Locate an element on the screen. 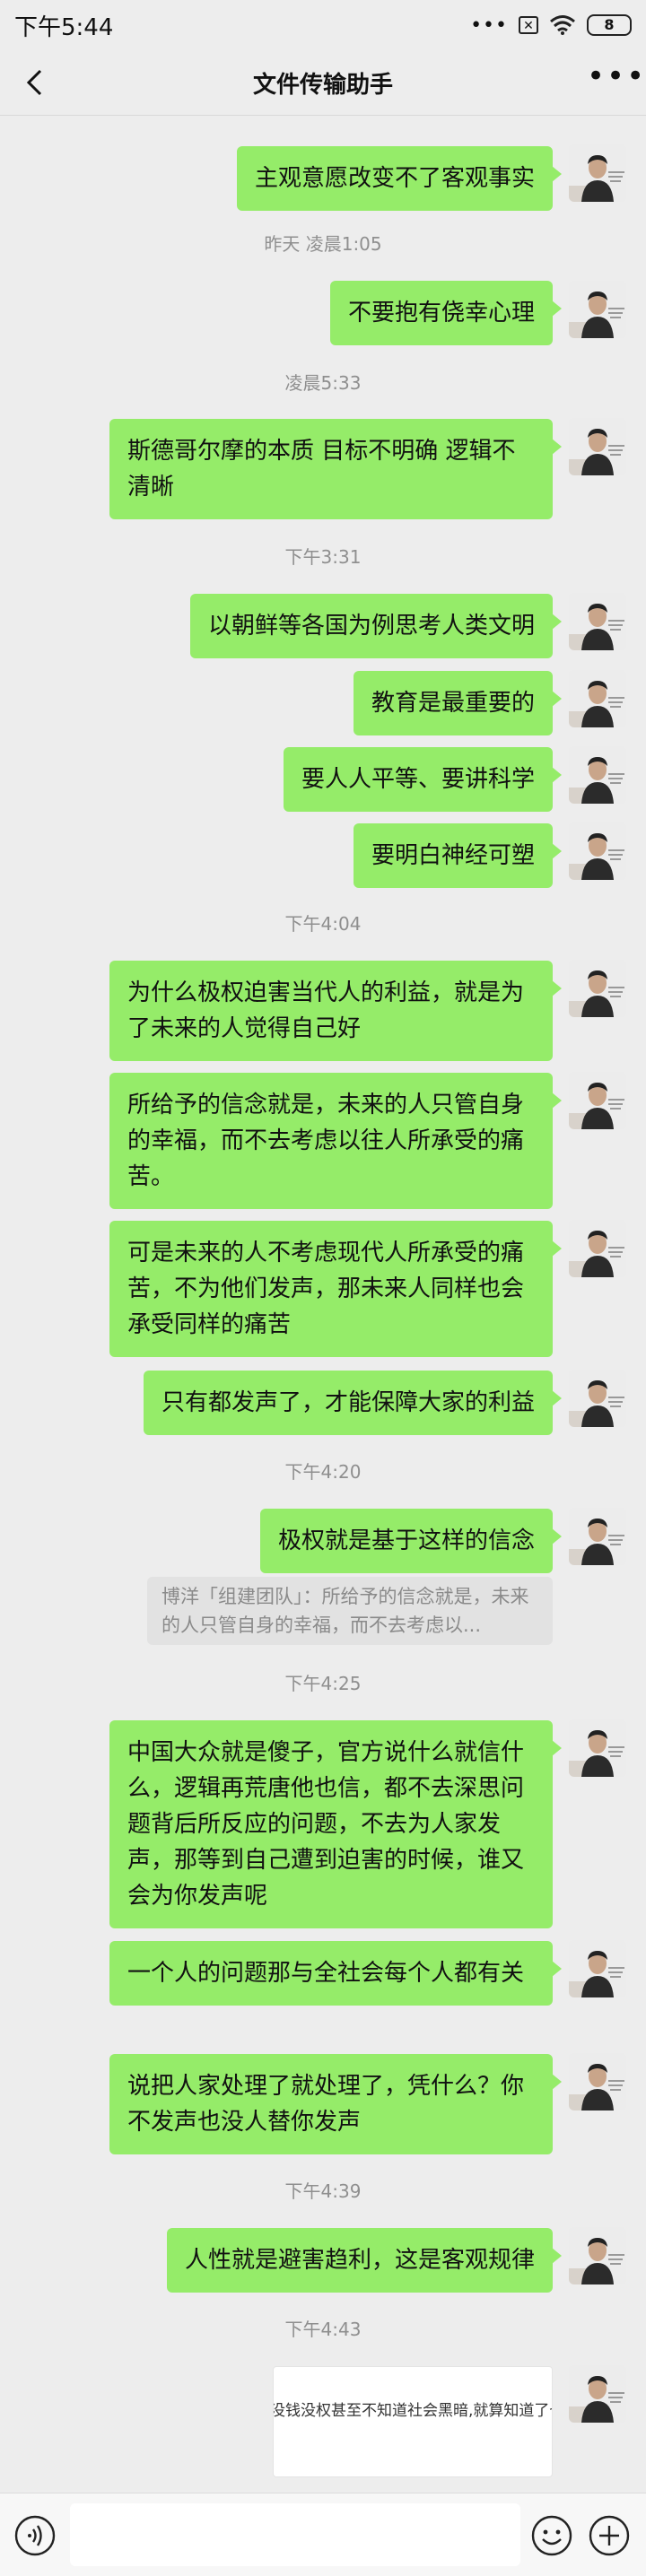 Image resolution: width=646 pixels, height=2576 pixels. message-bubble: 以朝鲜等各国为例思考人类文明 is located at coordinates (376, 626).